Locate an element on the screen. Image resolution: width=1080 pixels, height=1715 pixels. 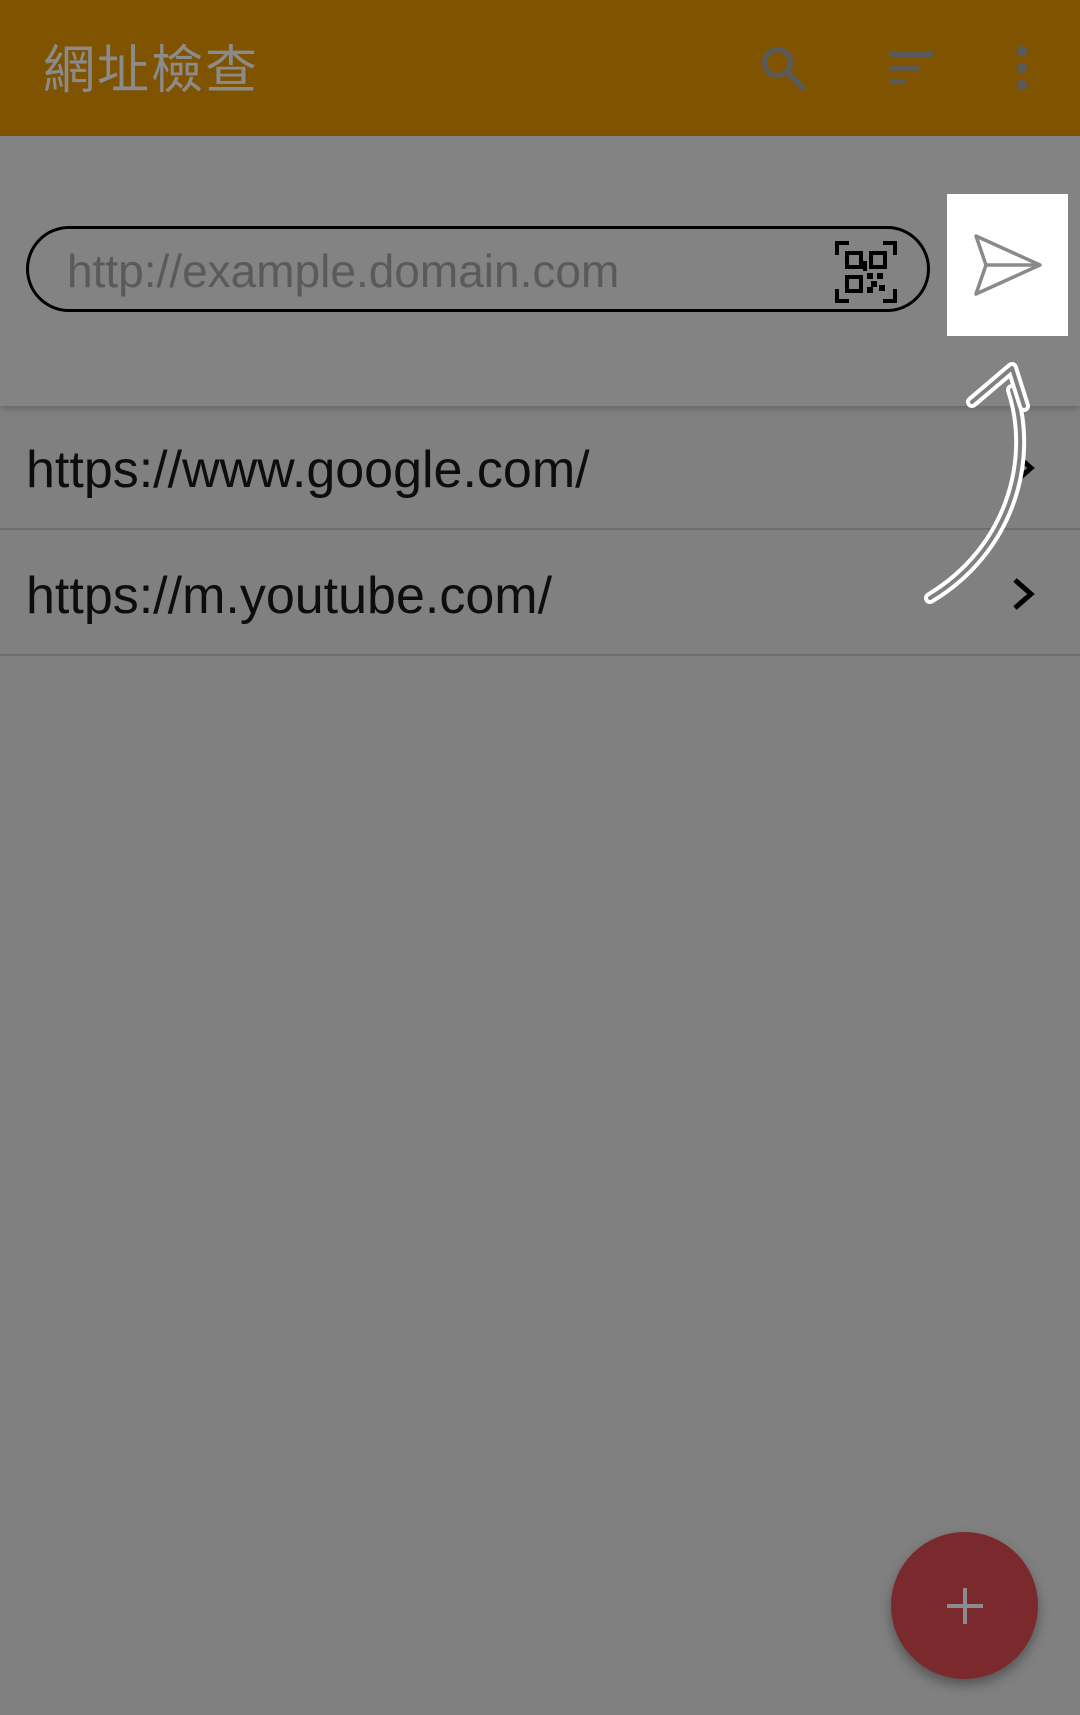
add-button is located at coordinates (964, 1605).